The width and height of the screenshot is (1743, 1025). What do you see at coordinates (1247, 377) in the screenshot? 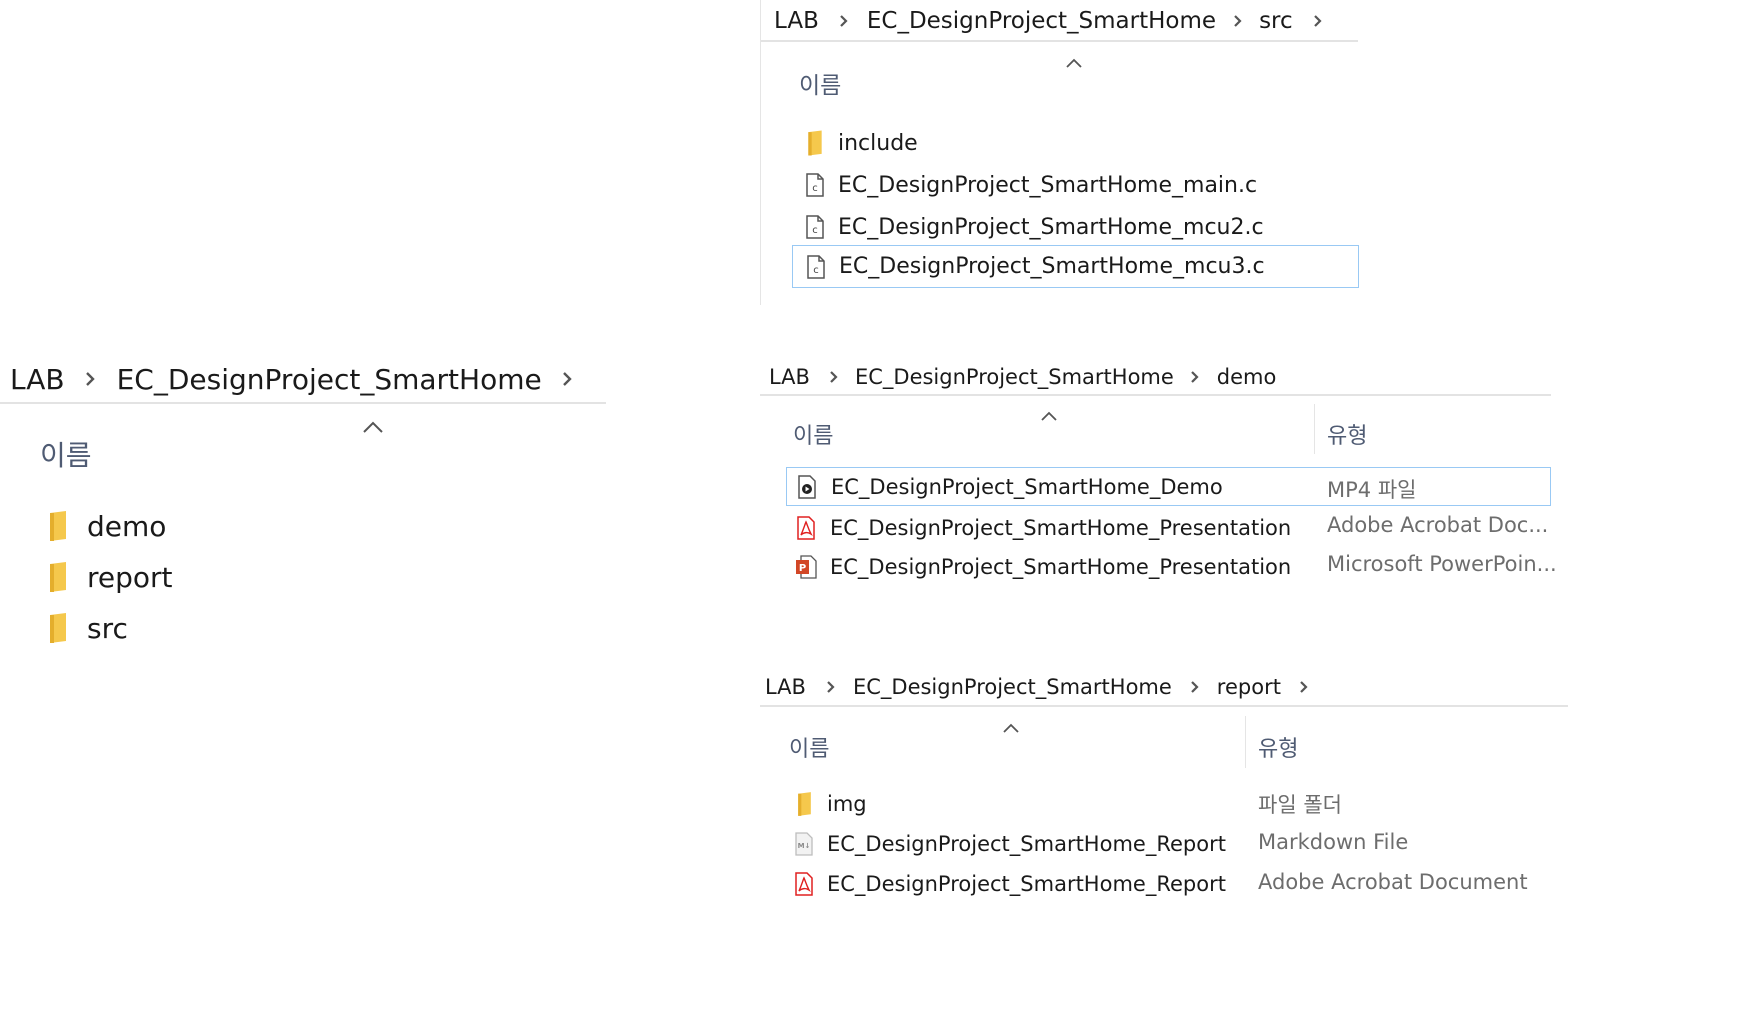
I see `breadcrumb-item-demo: demo` at bounding box center [1247, 377].